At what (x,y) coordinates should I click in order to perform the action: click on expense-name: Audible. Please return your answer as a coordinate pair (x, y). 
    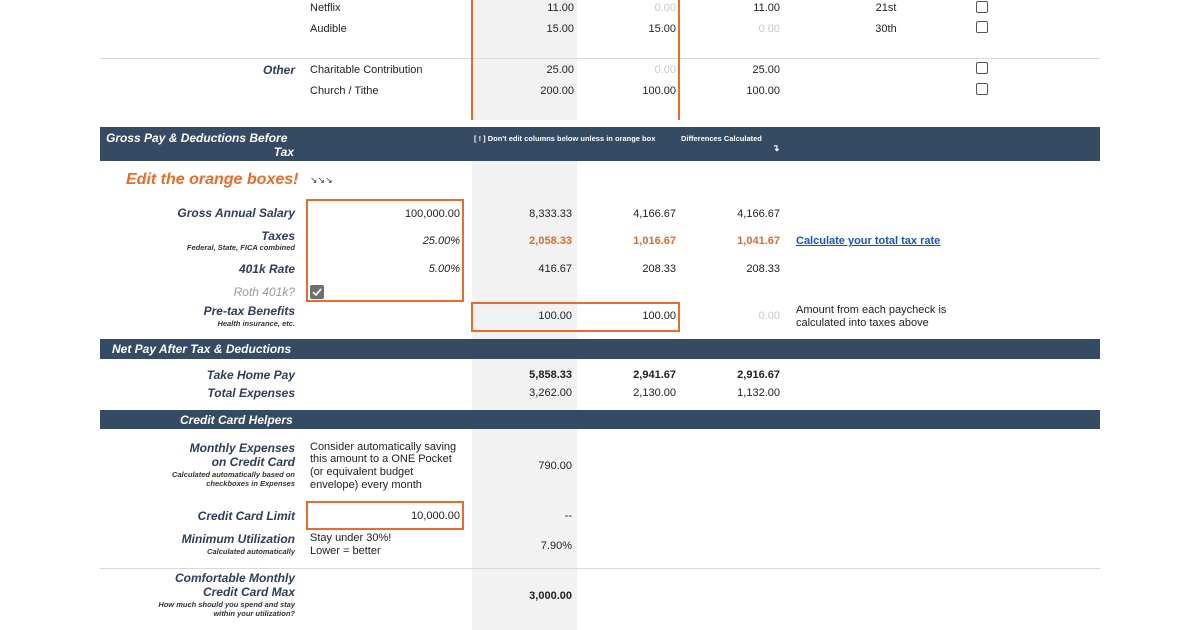
    Looking at the image, I should click on (328, 29).